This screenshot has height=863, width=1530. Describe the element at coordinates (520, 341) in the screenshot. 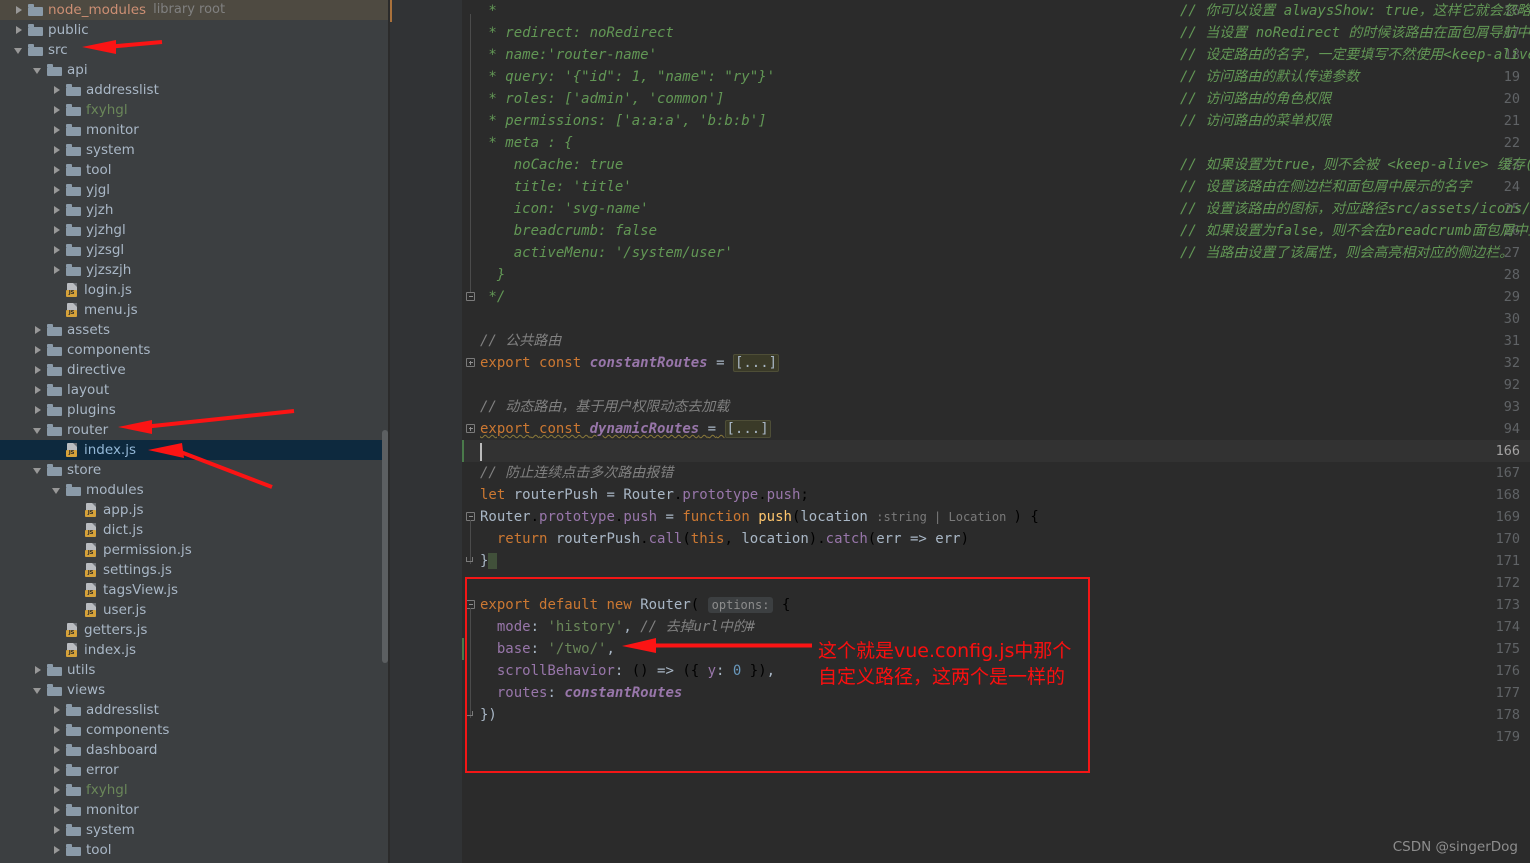

I see `code-line: // 公共路由` at that location.